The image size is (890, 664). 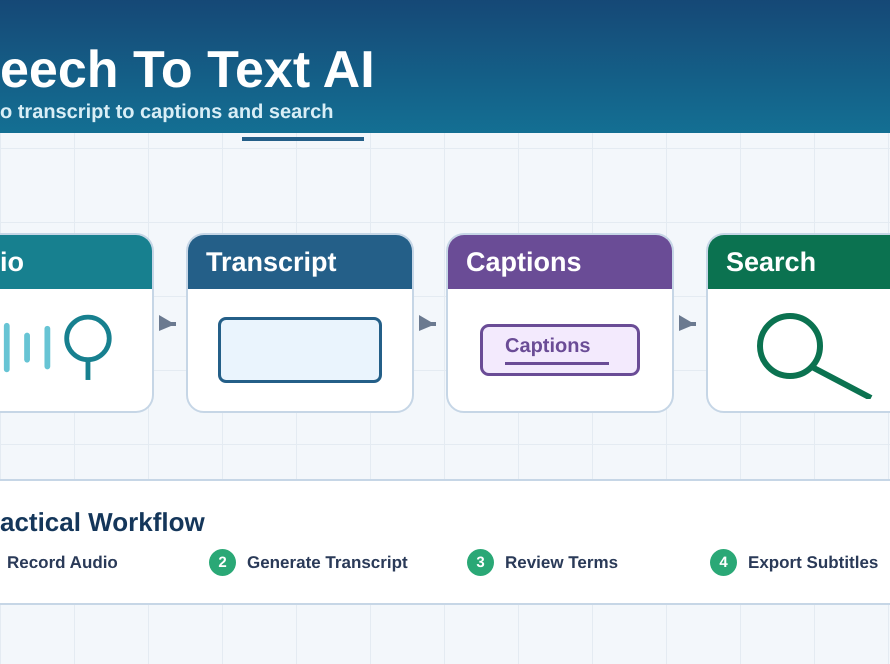 I want to click on page-title: eech To Text AI, so click(x=188, y=70).